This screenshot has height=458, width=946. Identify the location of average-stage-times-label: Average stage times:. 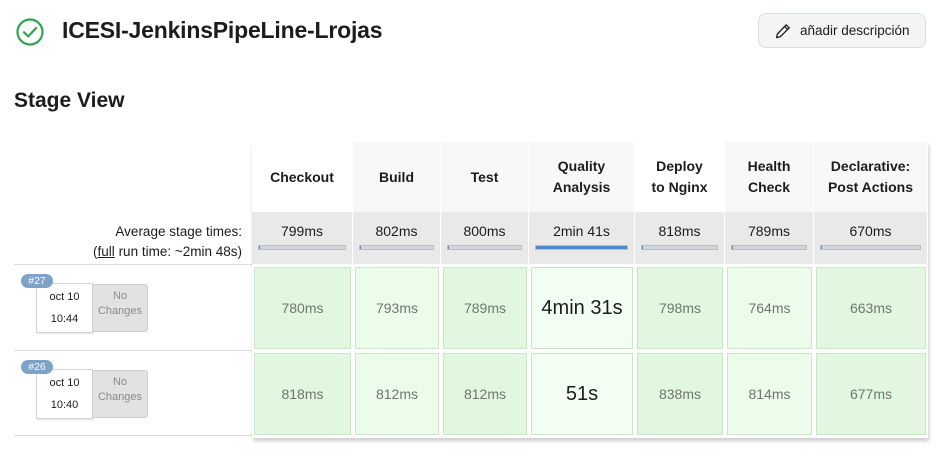
(178, 231).